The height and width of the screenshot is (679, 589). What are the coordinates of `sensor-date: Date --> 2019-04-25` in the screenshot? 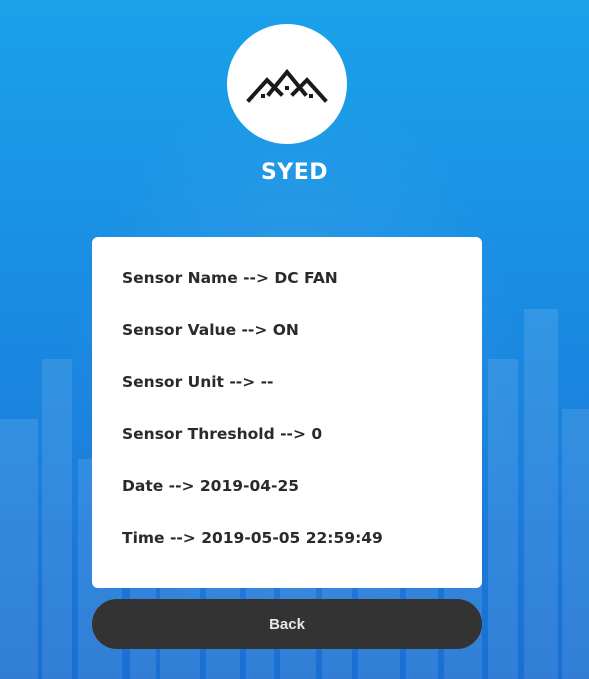 It's located at (211, 486).